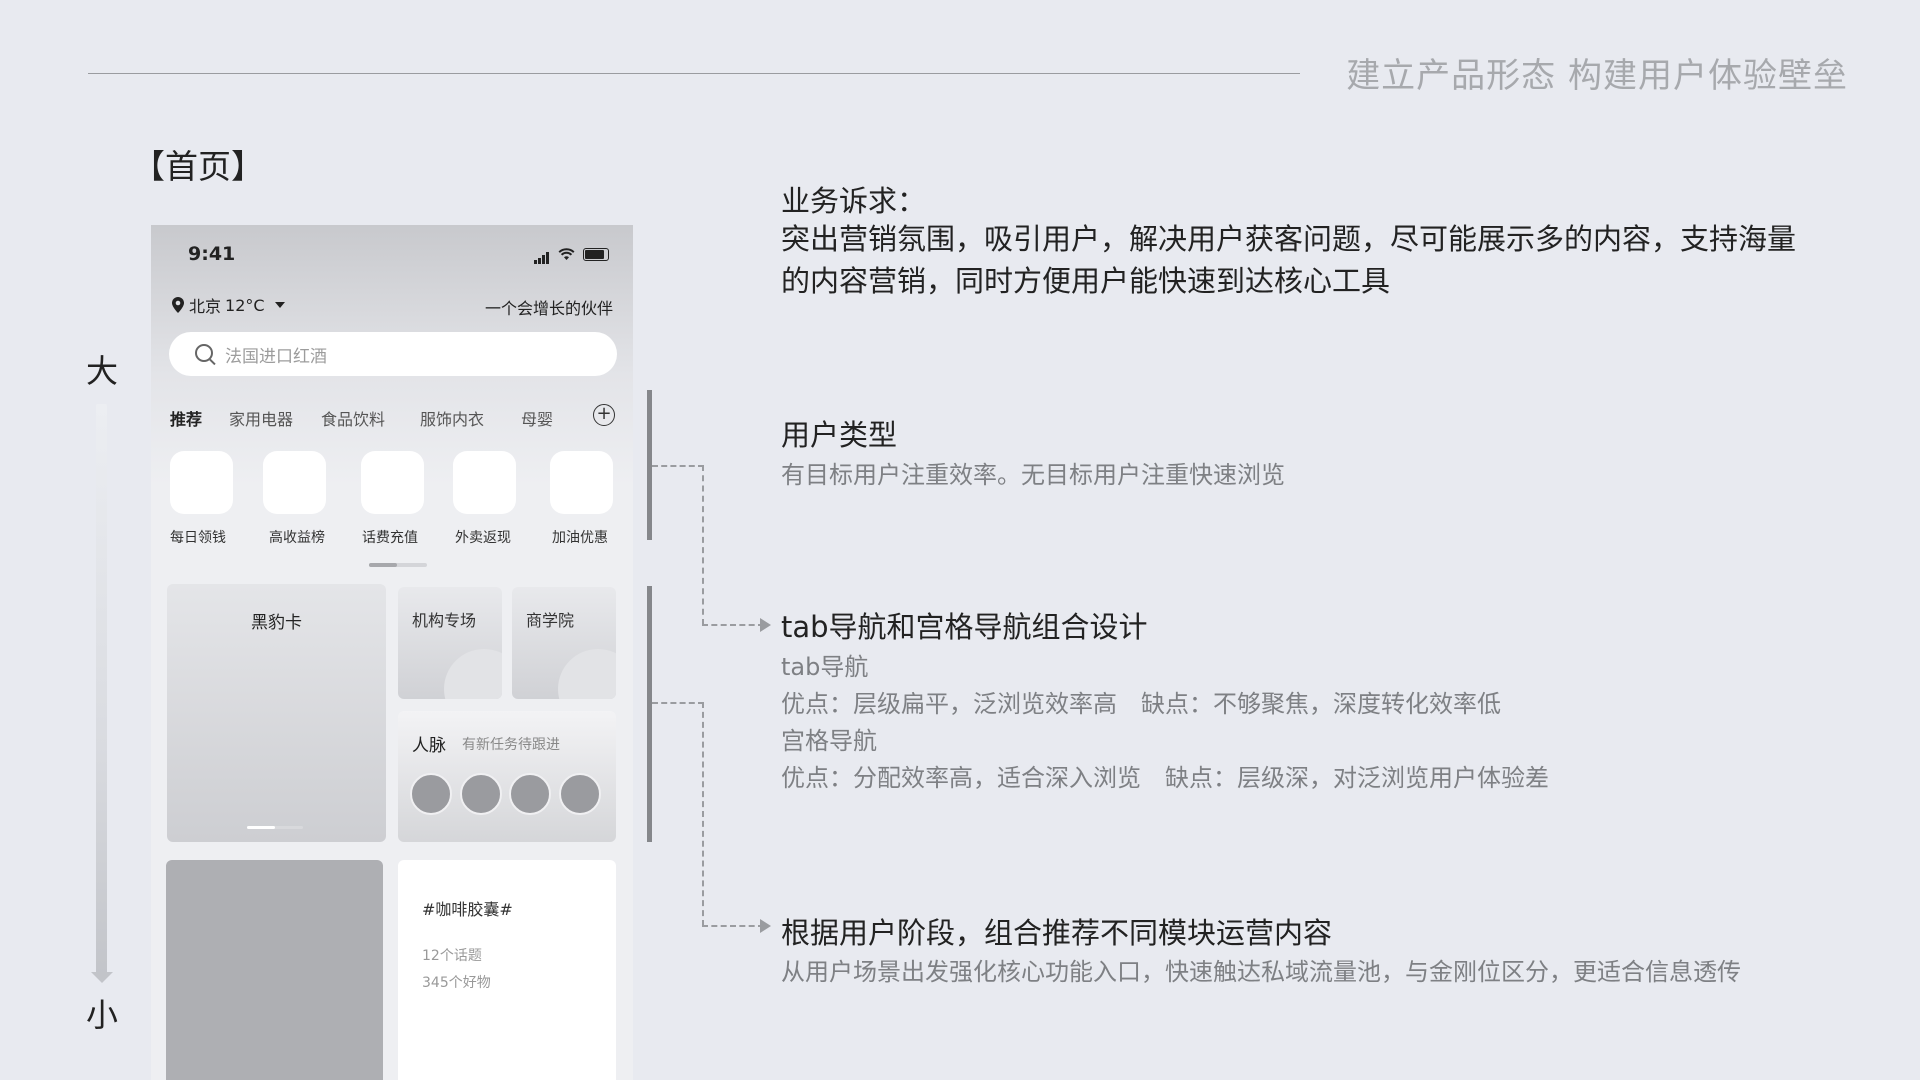 The image size is (1920, 1080). Describe the element at coordinates (456, 983) in the screenshot. I see `topic-goods-count: 345个好物` at that location.